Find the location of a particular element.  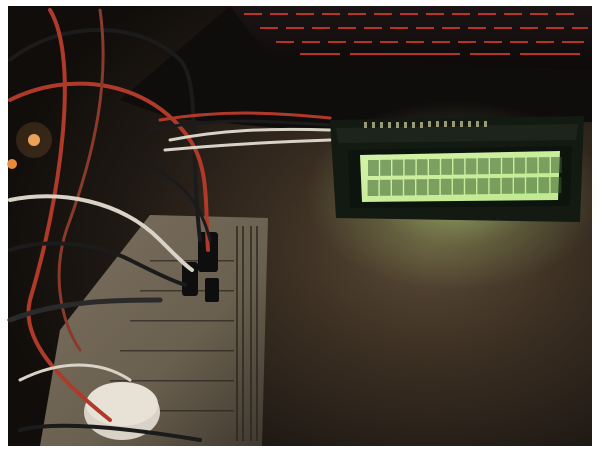

lcd-module is located at coordinates (457, 169).